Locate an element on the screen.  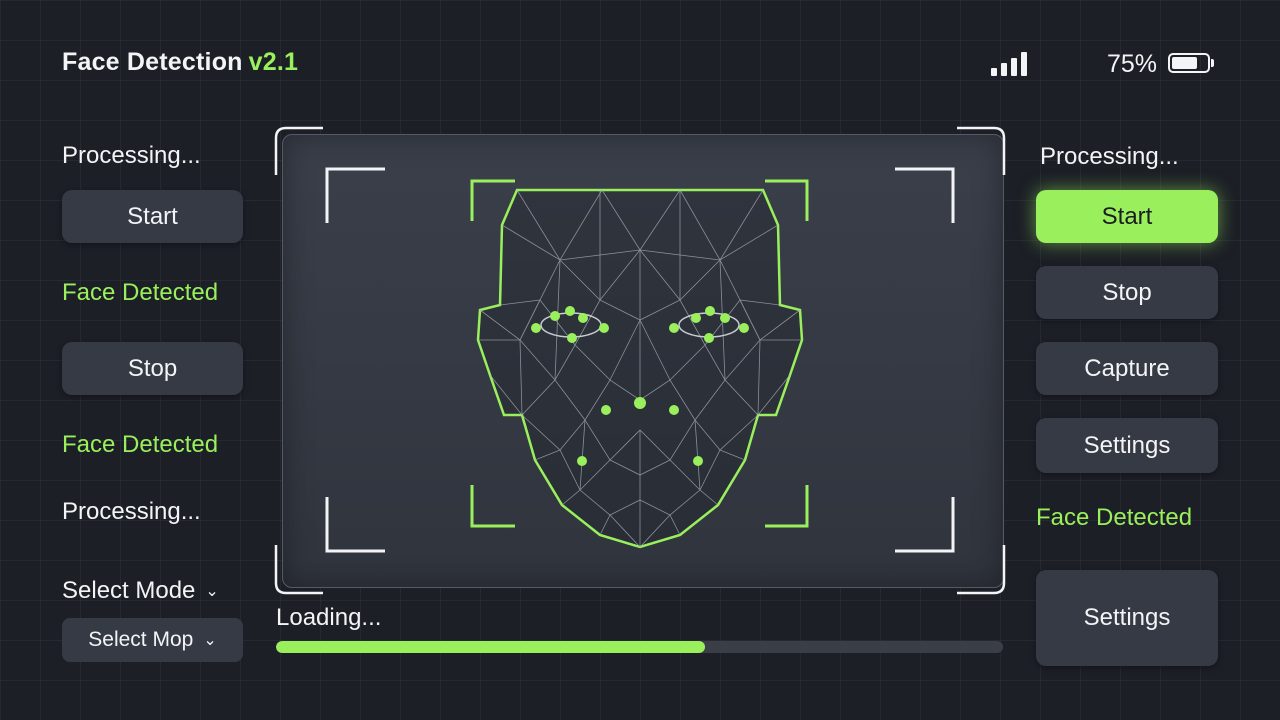
face-mesh-icon is located at coordinates (640, 368).